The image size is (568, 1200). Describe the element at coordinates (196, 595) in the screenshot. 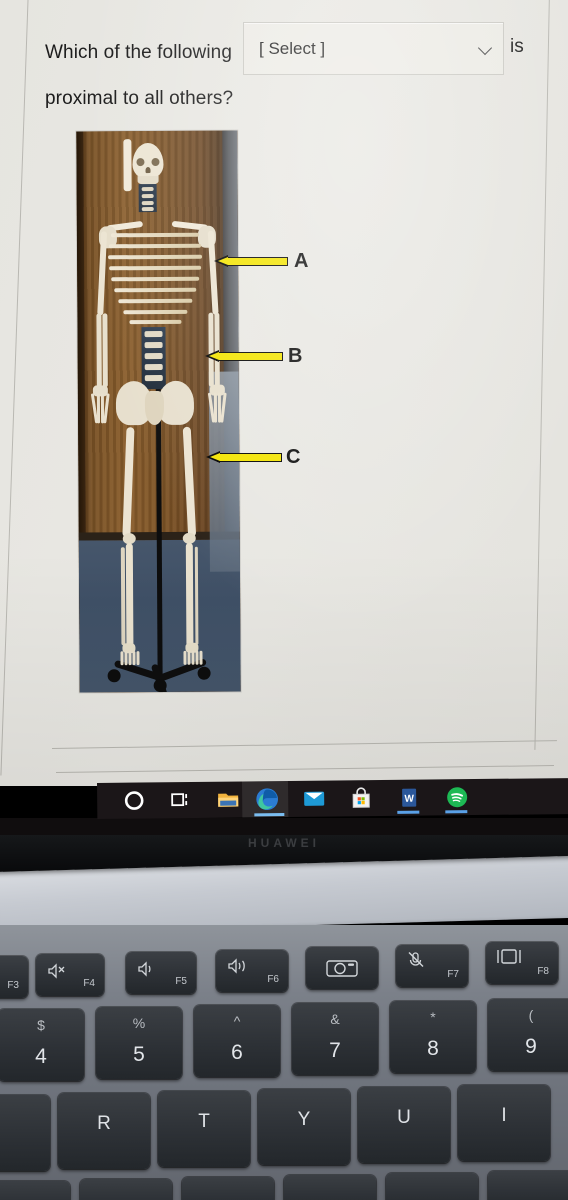

I see `fibula-right` at that location.